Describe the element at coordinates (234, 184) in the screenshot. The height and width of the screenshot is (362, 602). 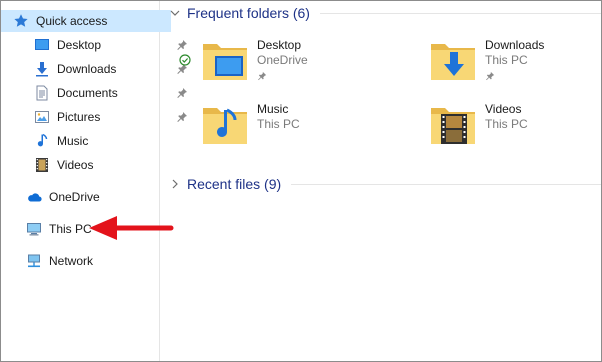
I see `recent-files-title: Recent files (9)` at that location.